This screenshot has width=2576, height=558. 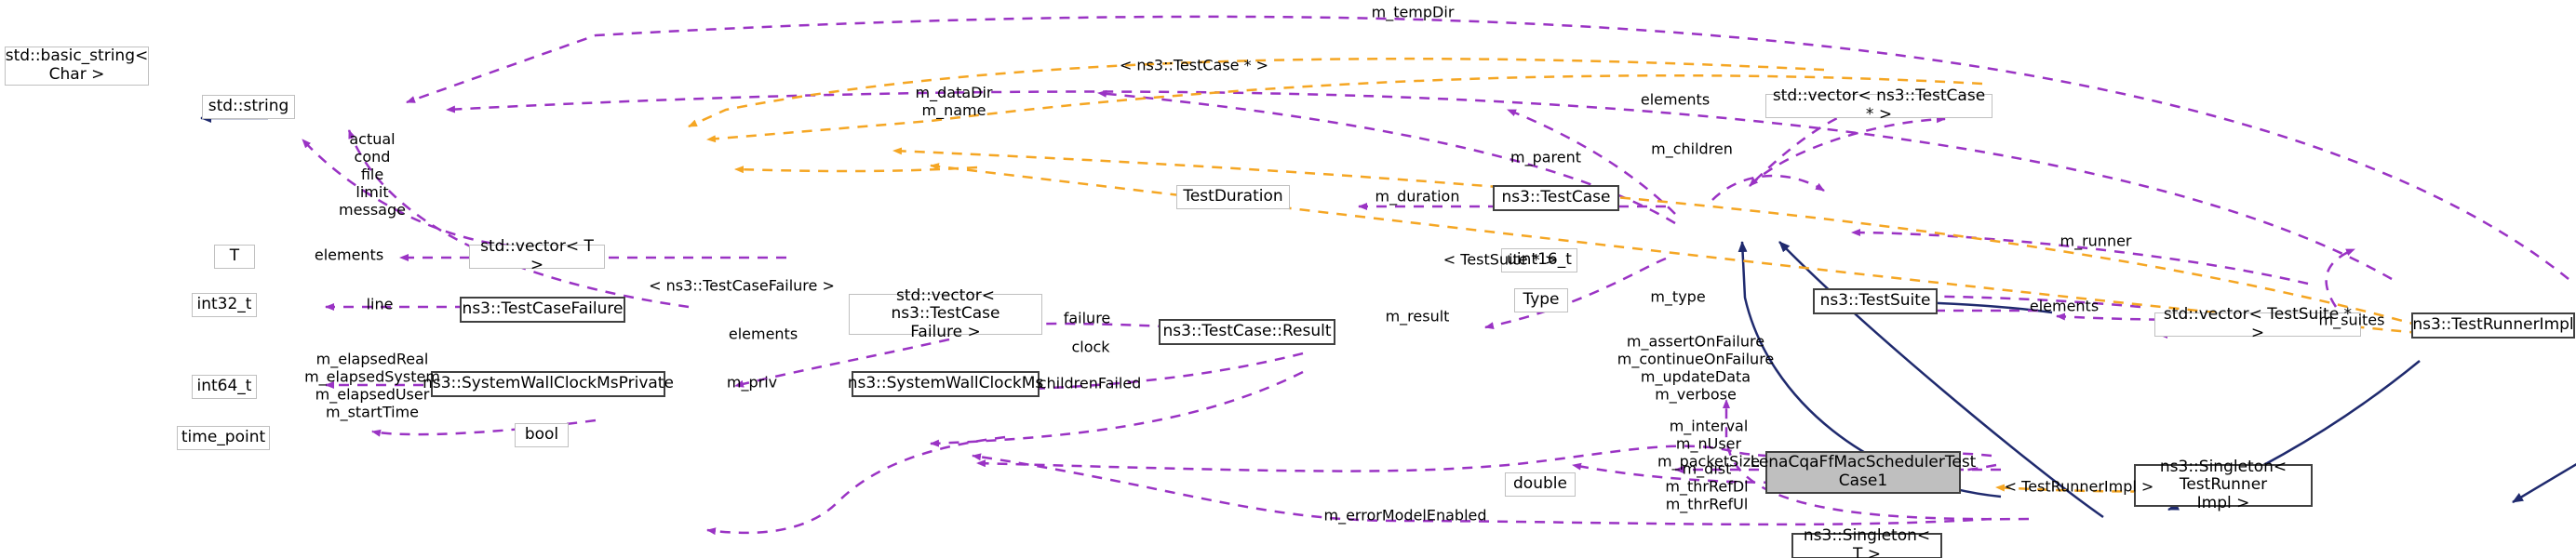 I want to click on node-ns3-testcase: ns3::TestCase, so click(x=1556, y=198).